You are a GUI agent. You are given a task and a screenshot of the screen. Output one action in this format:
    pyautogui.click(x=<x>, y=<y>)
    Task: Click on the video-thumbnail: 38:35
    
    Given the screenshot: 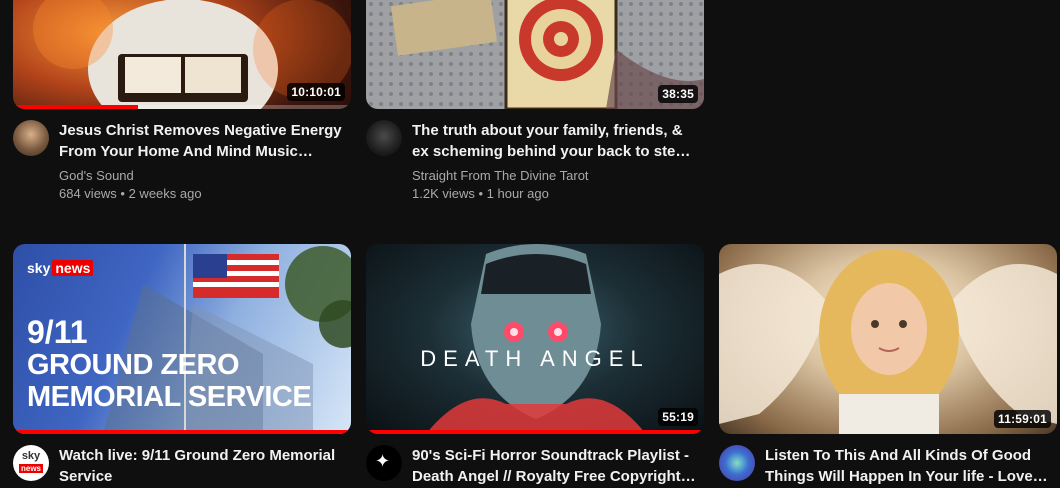 What is the action you would take?
    pyautogui.click(x=535, y=54)
    